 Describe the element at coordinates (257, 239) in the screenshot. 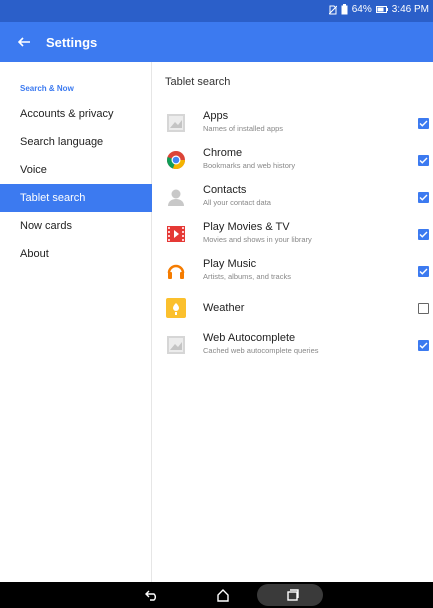

I see `row-subtitle: Movies and shows in your library` at that location.